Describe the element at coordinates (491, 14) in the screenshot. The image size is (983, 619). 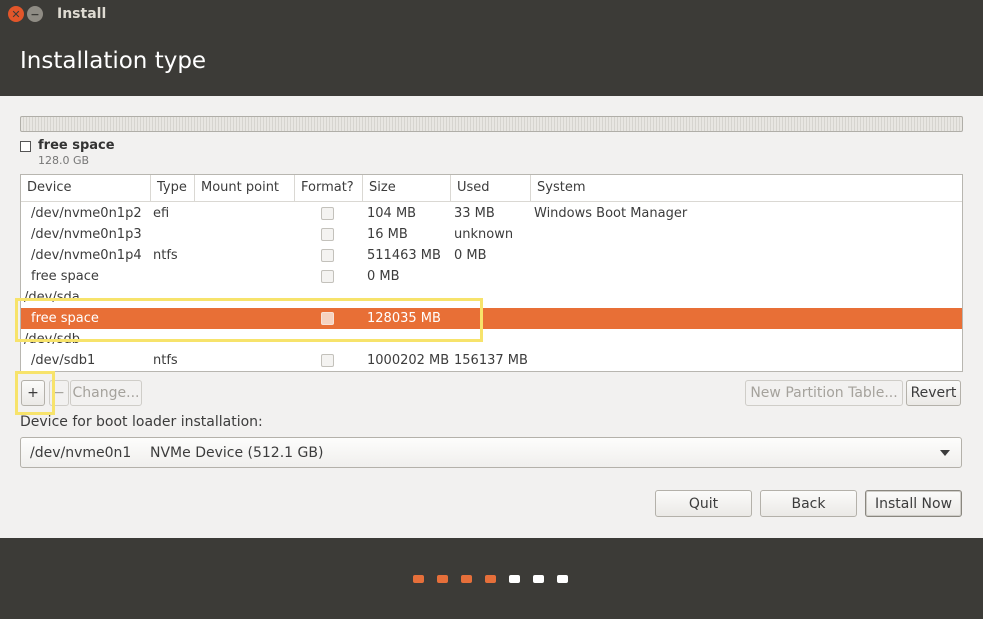
I see `window-titlebar: ✕ − Install` at that location.